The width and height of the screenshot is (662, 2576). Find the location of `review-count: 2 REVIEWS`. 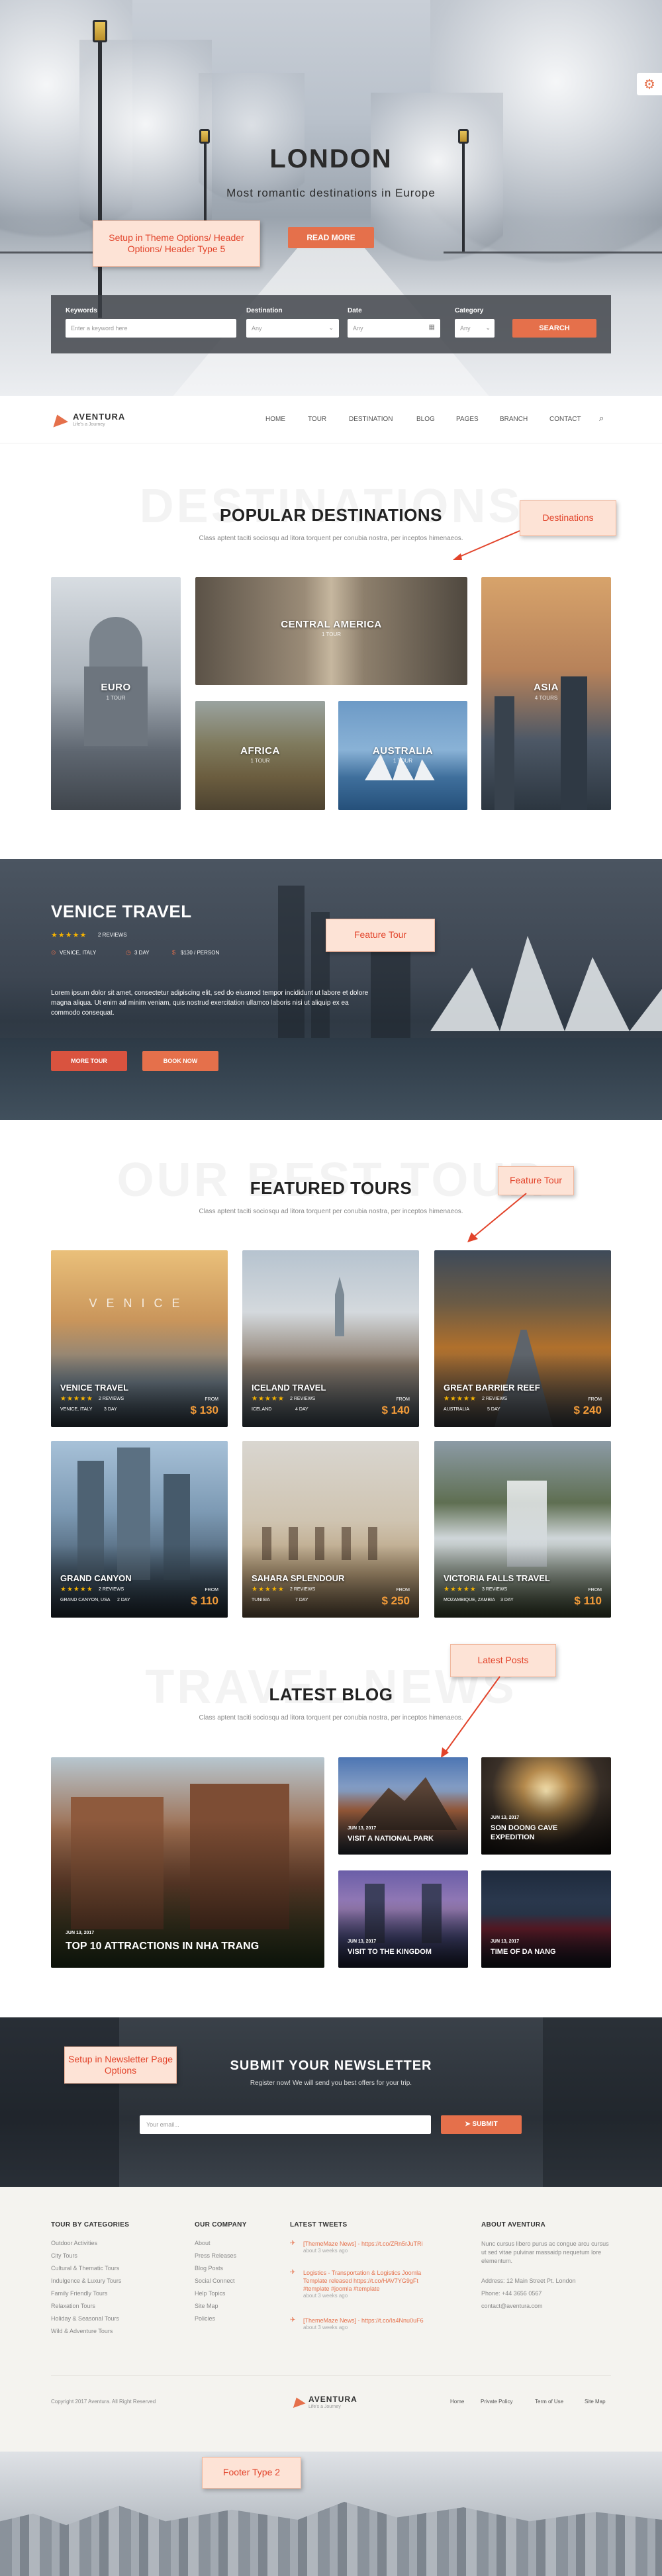

review-count: 2 REVIEWS is located at coordinates (303, 1399).